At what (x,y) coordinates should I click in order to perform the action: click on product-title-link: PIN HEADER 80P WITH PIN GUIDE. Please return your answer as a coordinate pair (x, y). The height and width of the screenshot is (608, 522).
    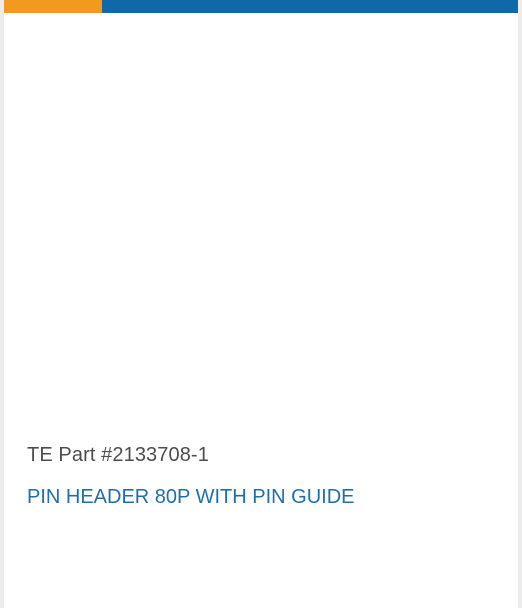
    Looking at the image, I should click on (190, 497).